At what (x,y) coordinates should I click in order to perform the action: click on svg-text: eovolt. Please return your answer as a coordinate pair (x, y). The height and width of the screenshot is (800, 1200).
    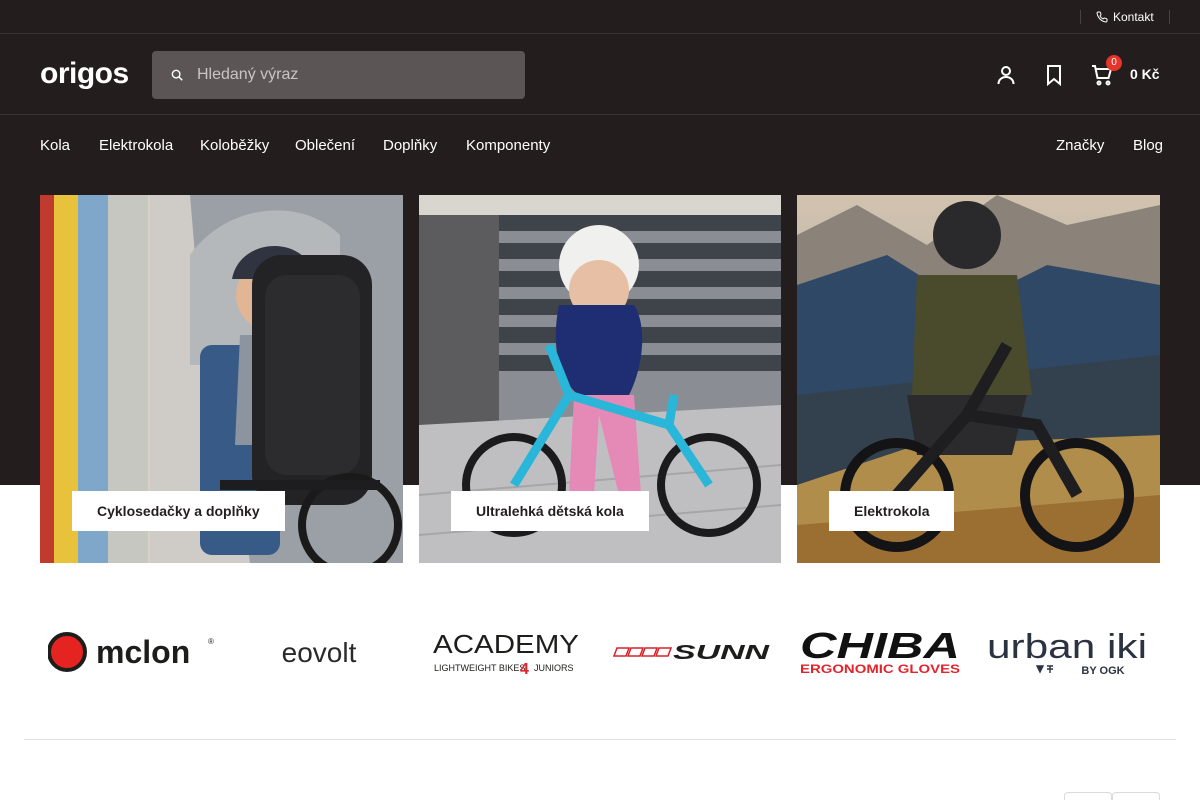
    Looking at the image, I should click on (319, 652).